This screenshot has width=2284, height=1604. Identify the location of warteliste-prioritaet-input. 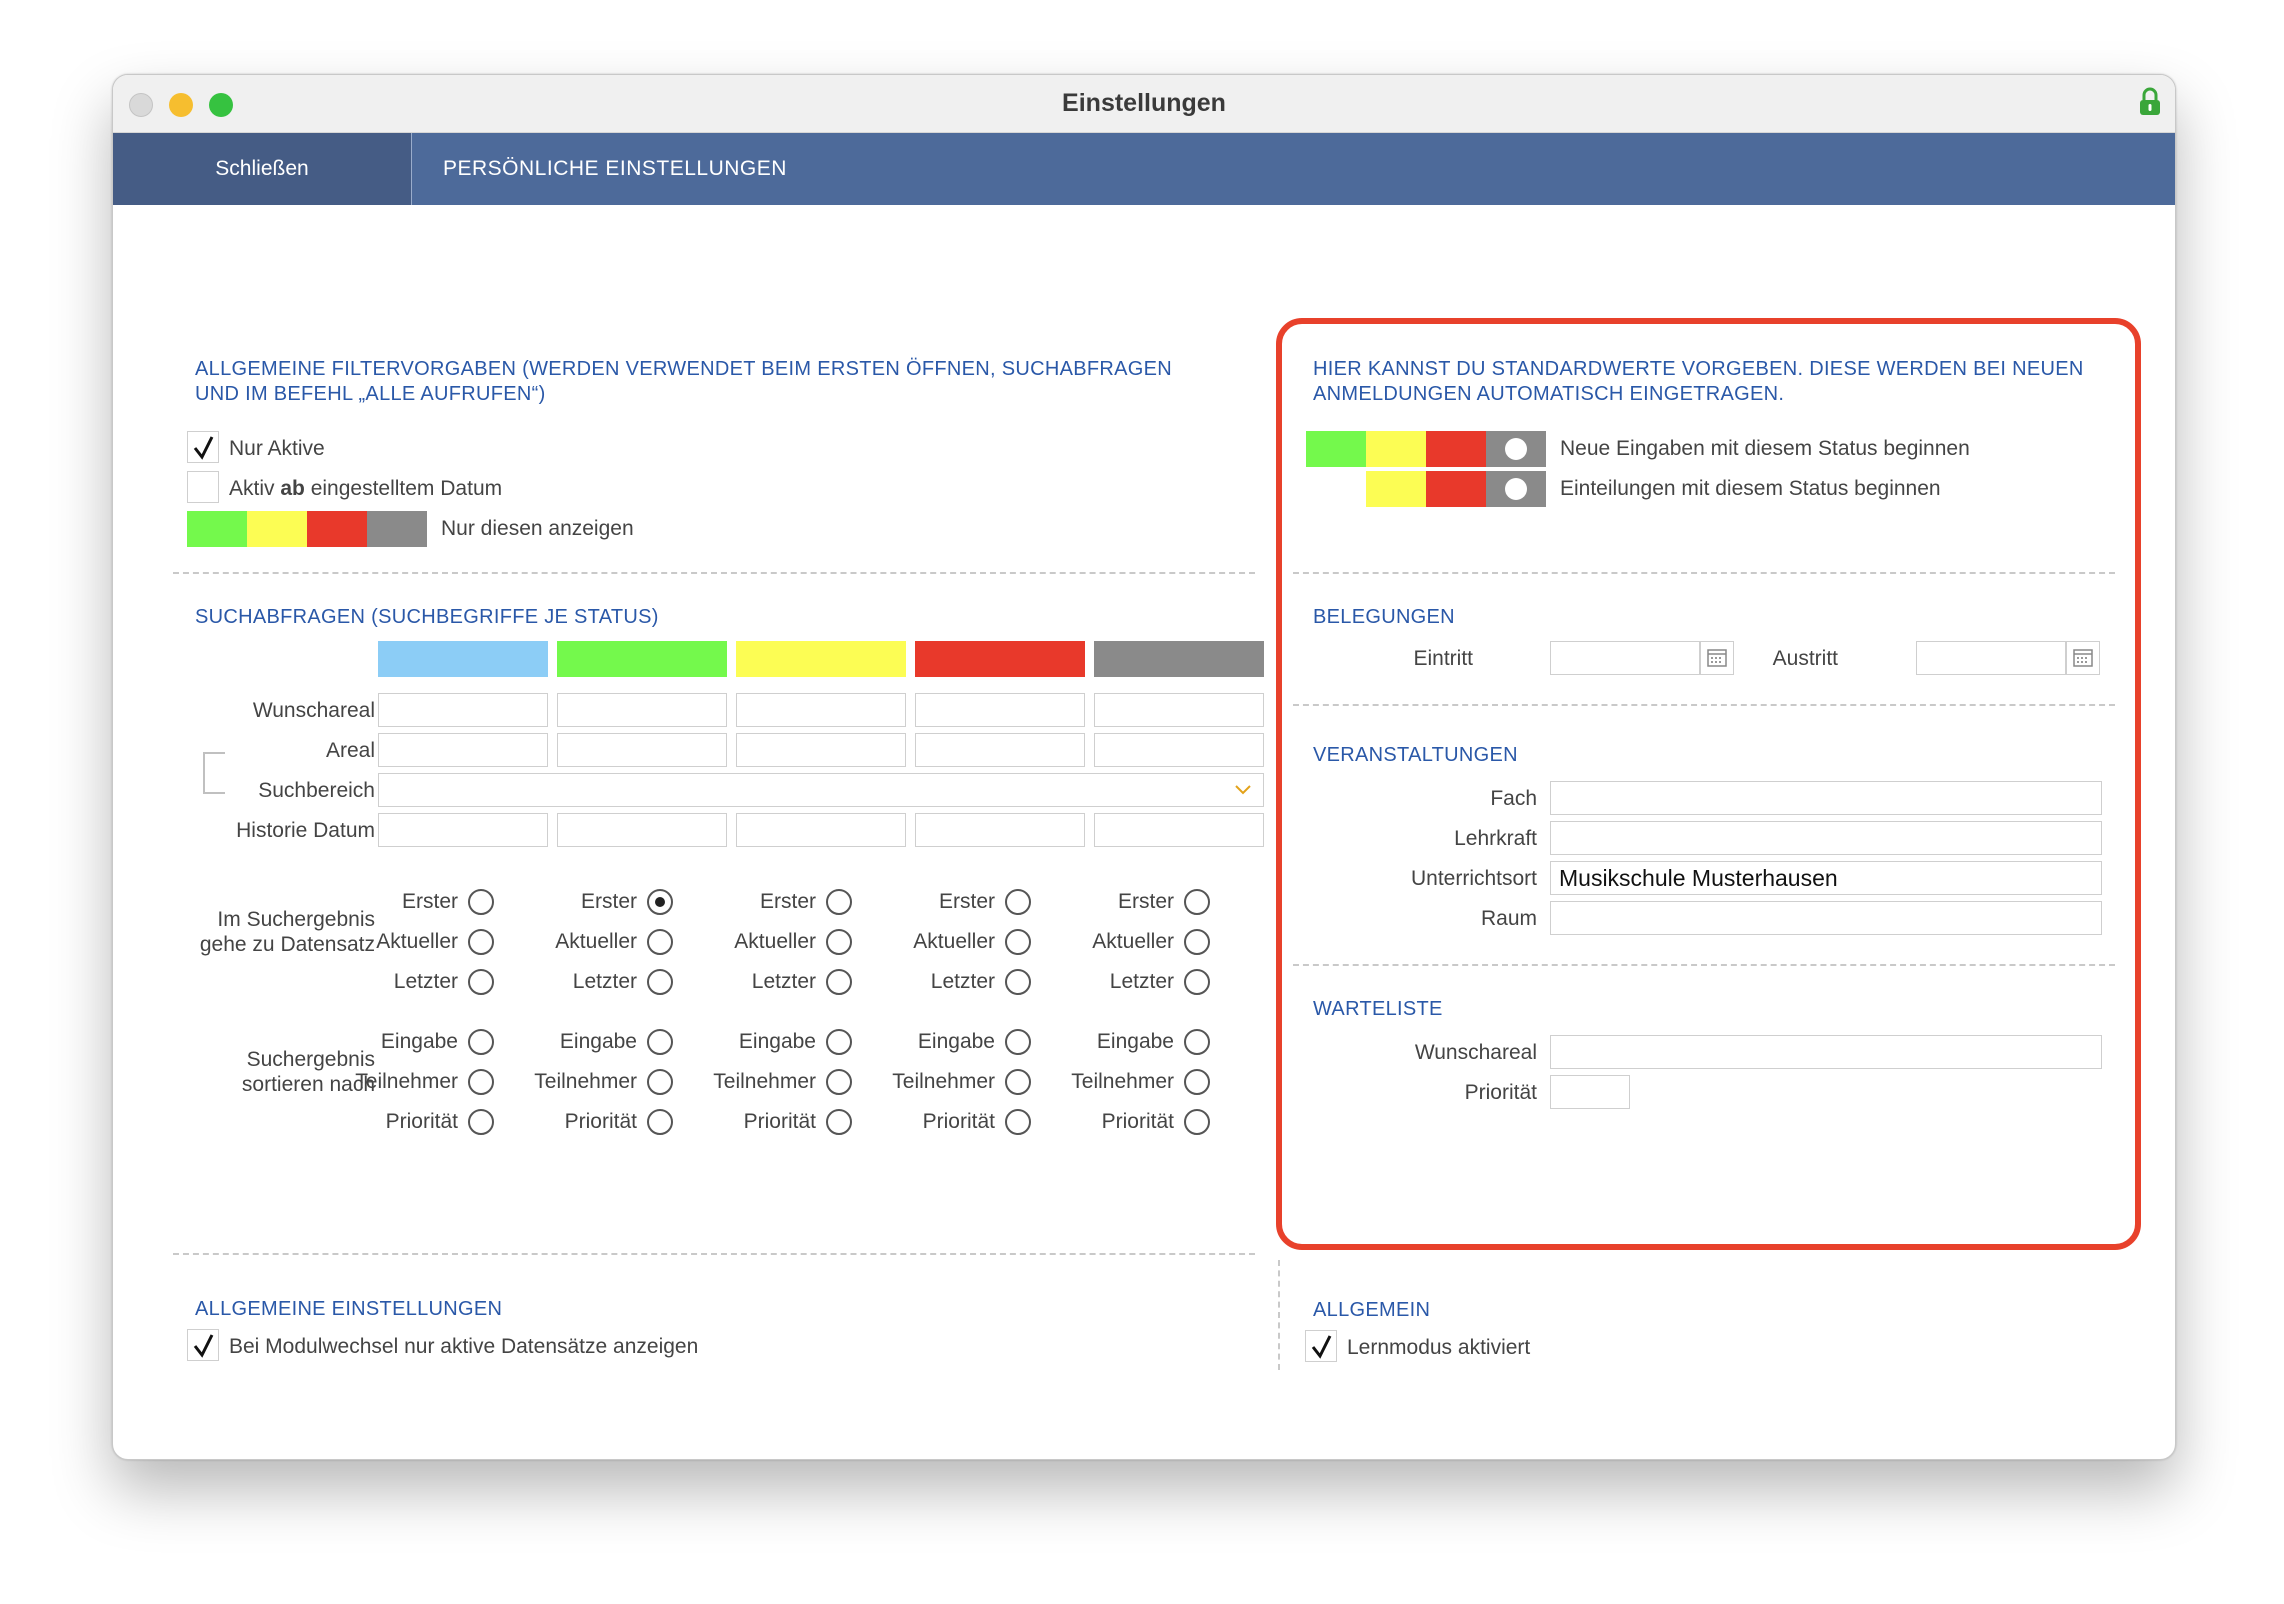
(1590, 1092).